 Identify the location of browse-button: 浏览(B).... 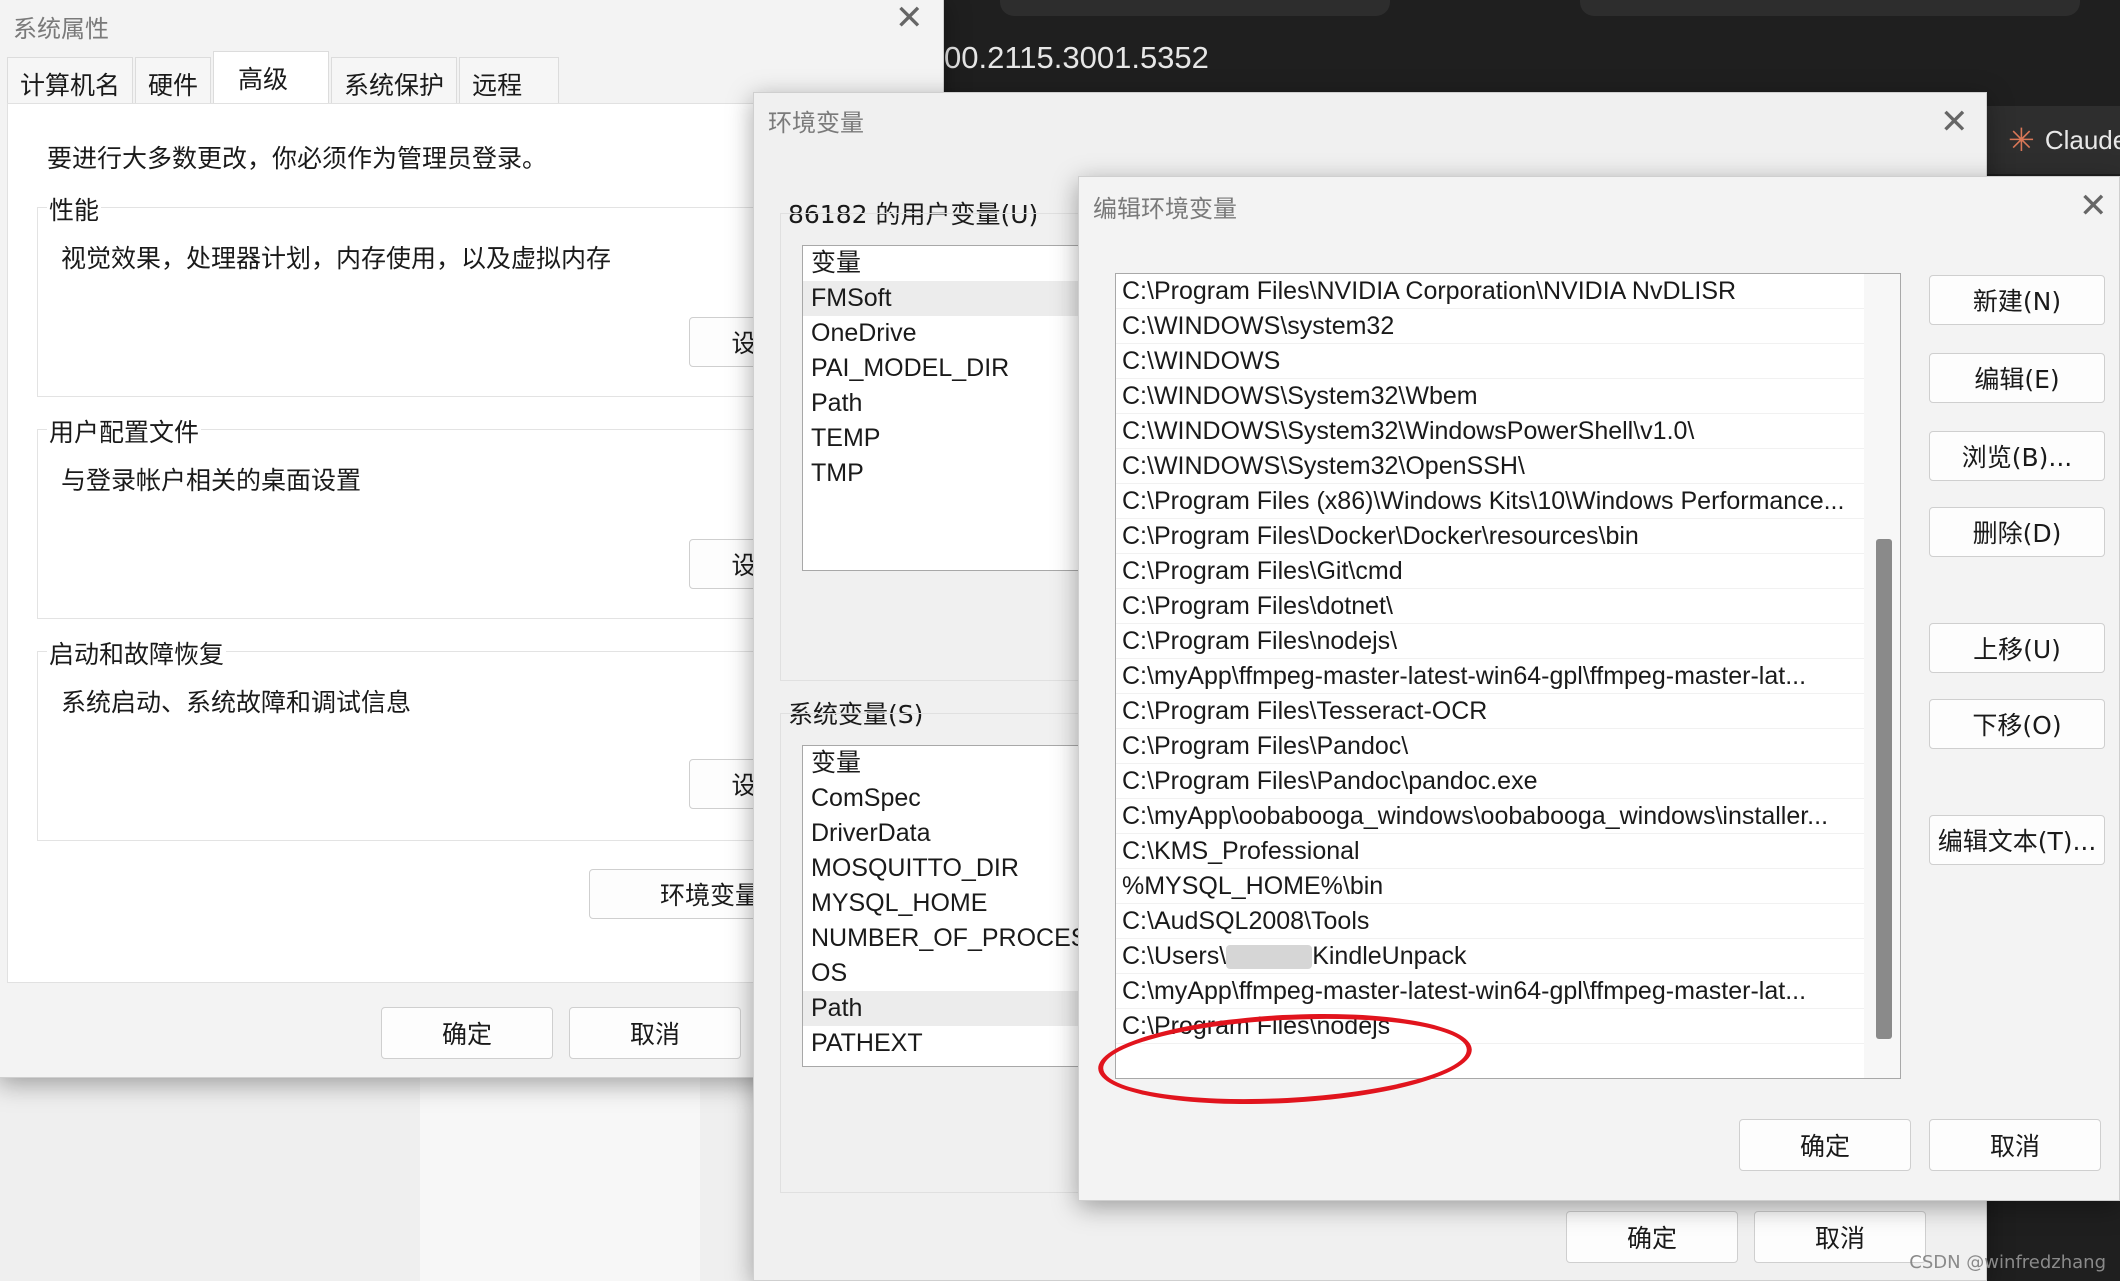
(2017, 456).